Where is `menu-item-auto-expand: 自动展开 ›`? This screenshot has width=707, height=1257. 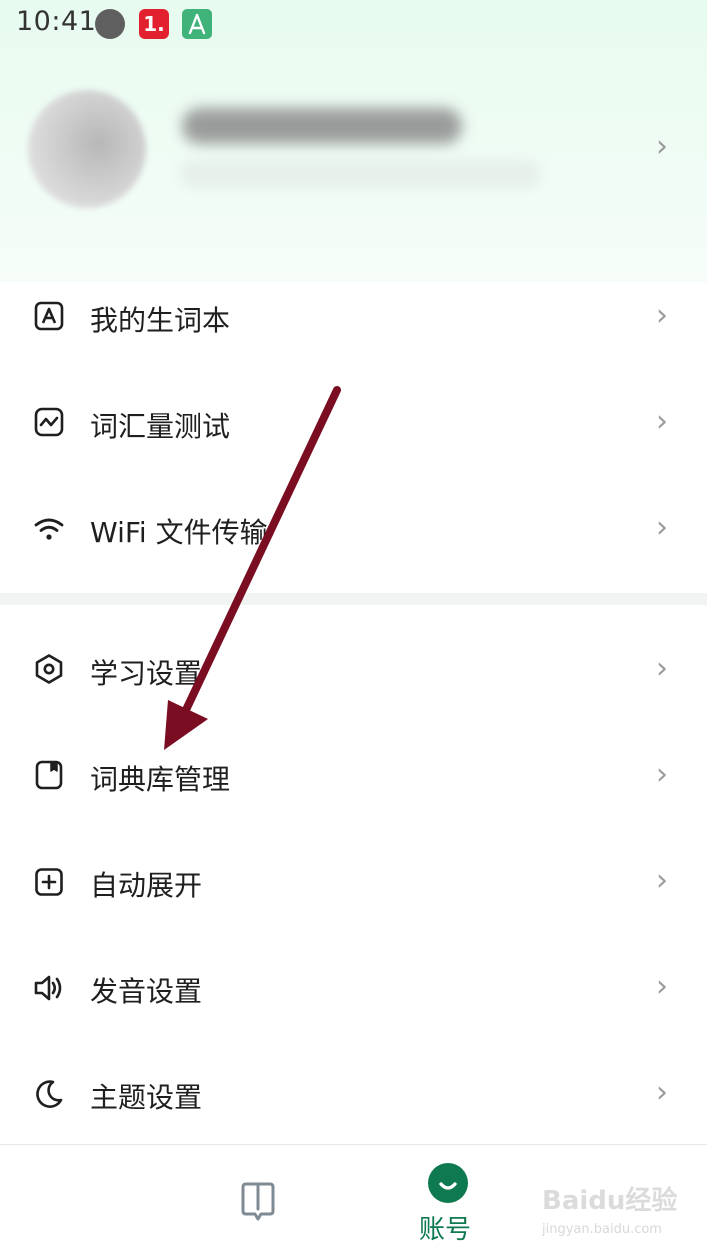
menu-item-auto-expand: 自动展开 › is located at coordinates (353, 881).